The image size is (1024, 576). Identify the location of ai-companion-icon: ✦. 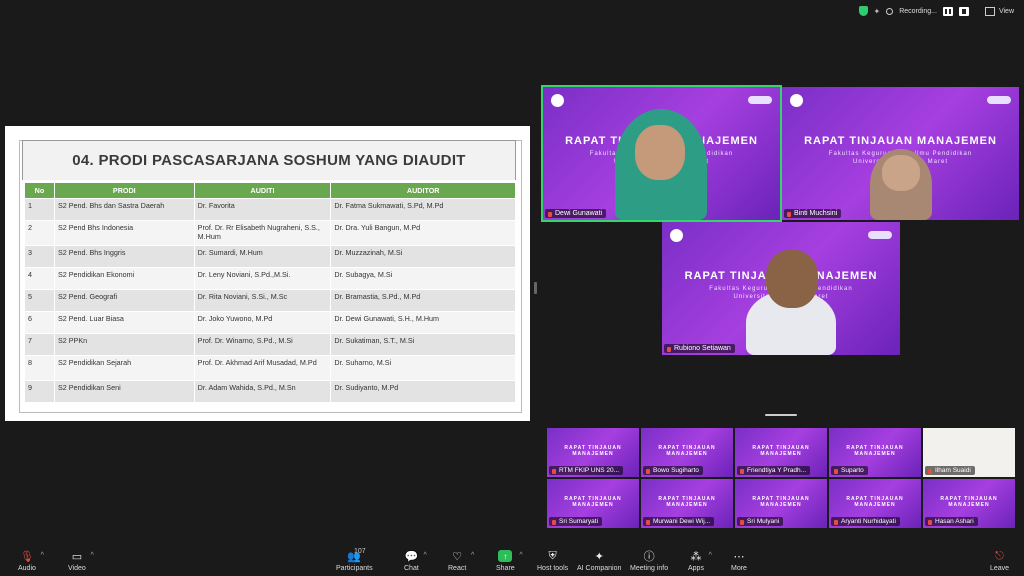
(599, 556).